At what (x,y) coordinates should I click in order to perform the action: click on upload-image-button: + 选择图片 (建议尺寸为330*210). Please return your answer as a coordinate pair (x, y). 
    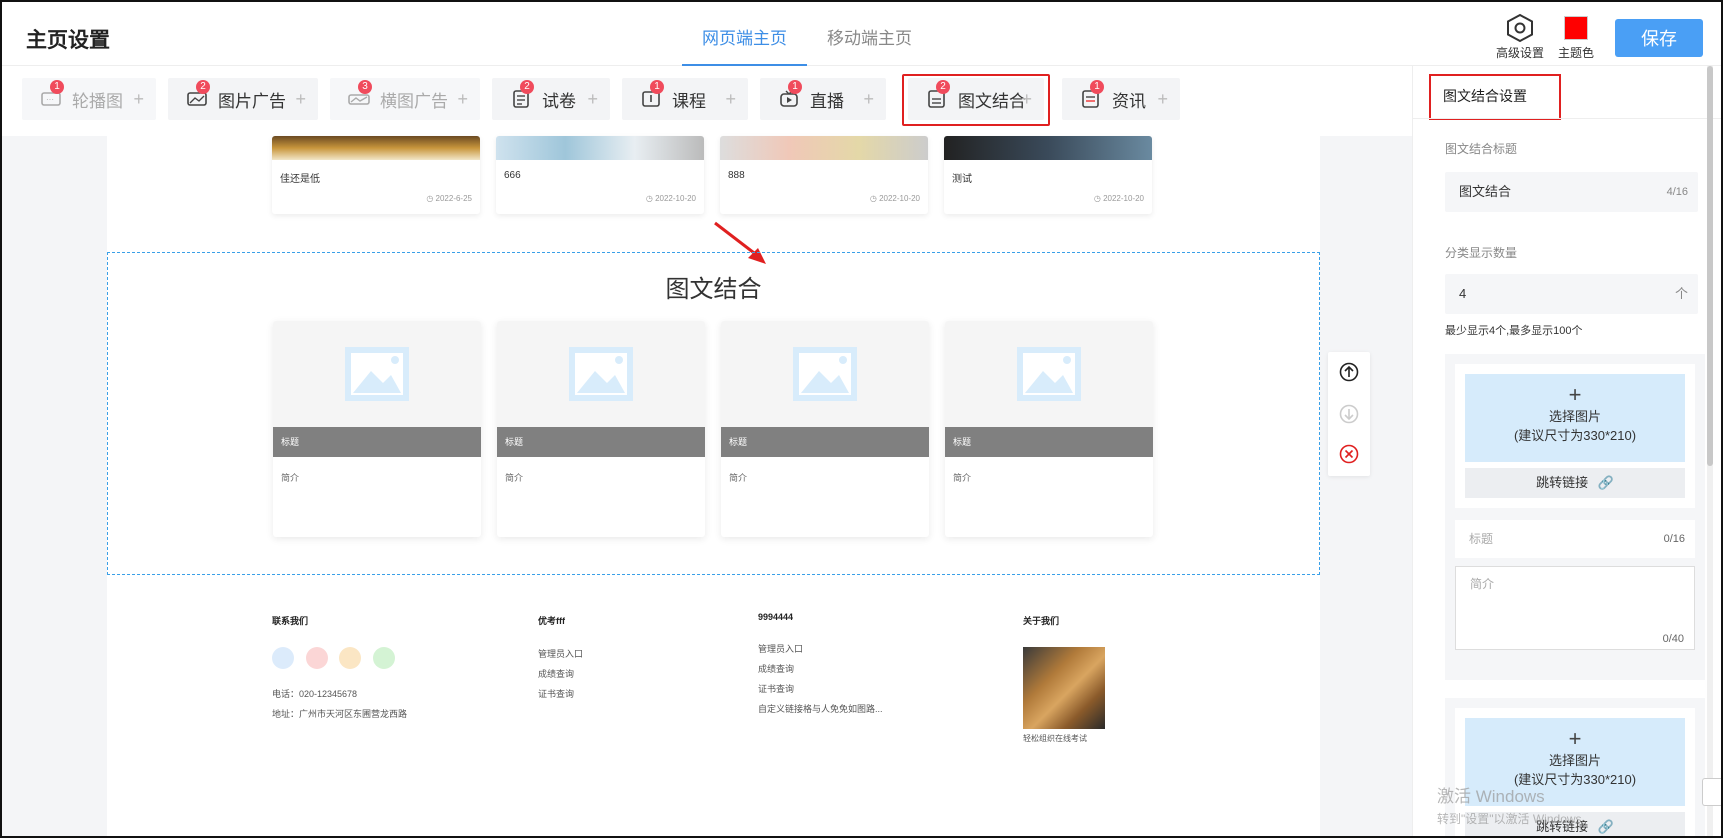
    Looking at the image, I should click on (1575, 418).